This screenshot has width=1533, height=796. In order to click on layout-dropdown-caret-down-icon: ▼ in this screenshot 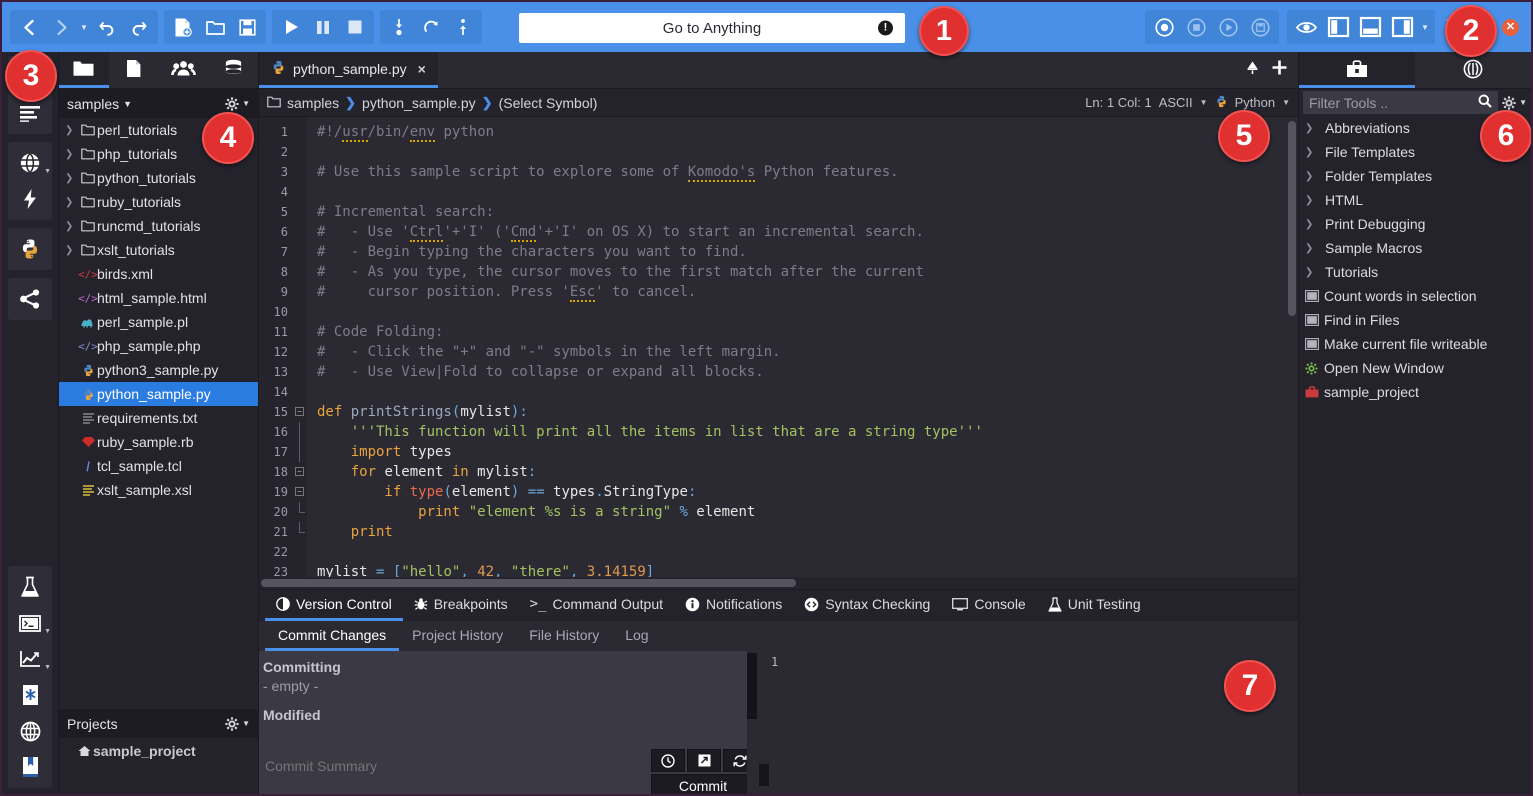, I will do `click(1425, 27)`.